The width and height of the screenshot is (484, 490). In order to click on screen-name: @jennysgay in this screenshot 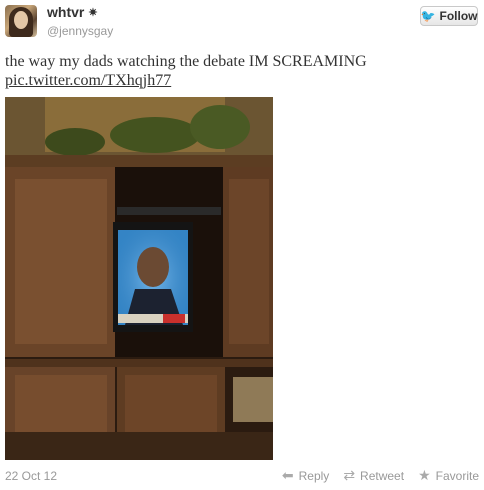, I will do `click(80, 31)`.